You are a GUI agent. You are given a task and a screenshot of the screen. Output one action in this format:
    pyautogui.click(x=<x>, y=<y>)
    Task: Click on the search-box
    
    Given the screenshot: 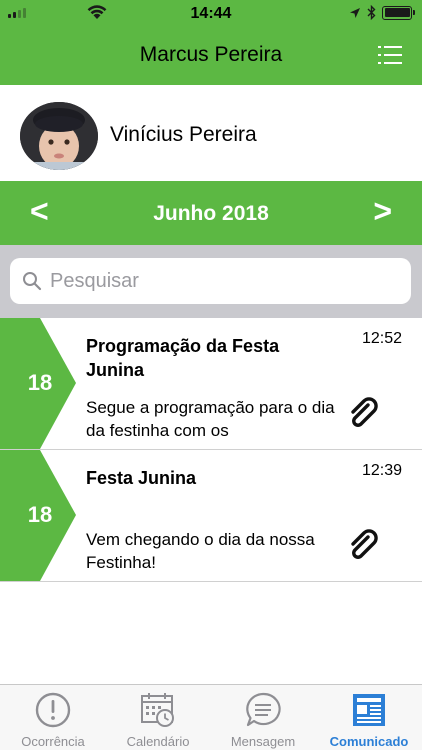 What is the action you would take?
    pyautogui.click(x=210, y=281)
    